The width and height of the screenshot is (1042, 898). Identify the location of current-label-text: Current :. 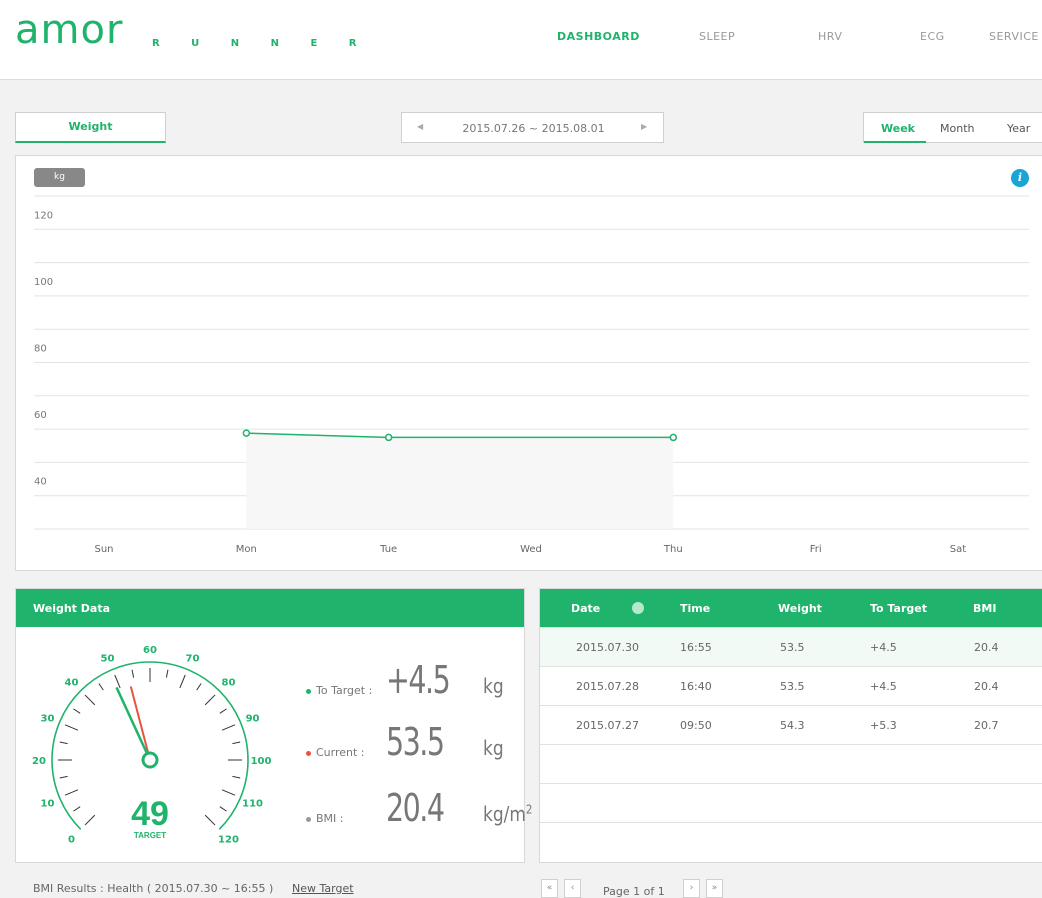
(340, 752).